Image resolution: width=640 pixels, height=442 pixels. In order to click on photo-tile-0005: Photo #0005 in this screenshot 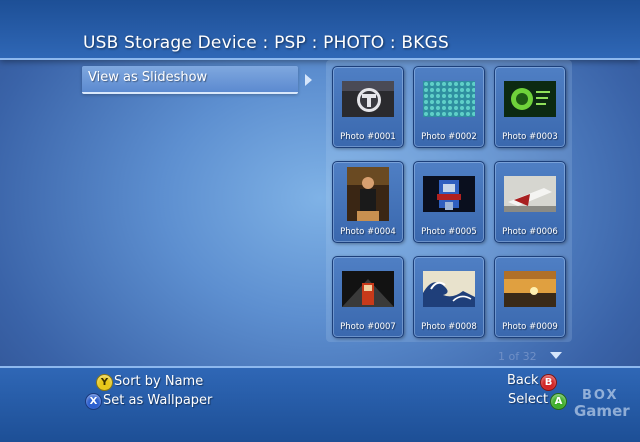, I will do `click(449, 202)`.